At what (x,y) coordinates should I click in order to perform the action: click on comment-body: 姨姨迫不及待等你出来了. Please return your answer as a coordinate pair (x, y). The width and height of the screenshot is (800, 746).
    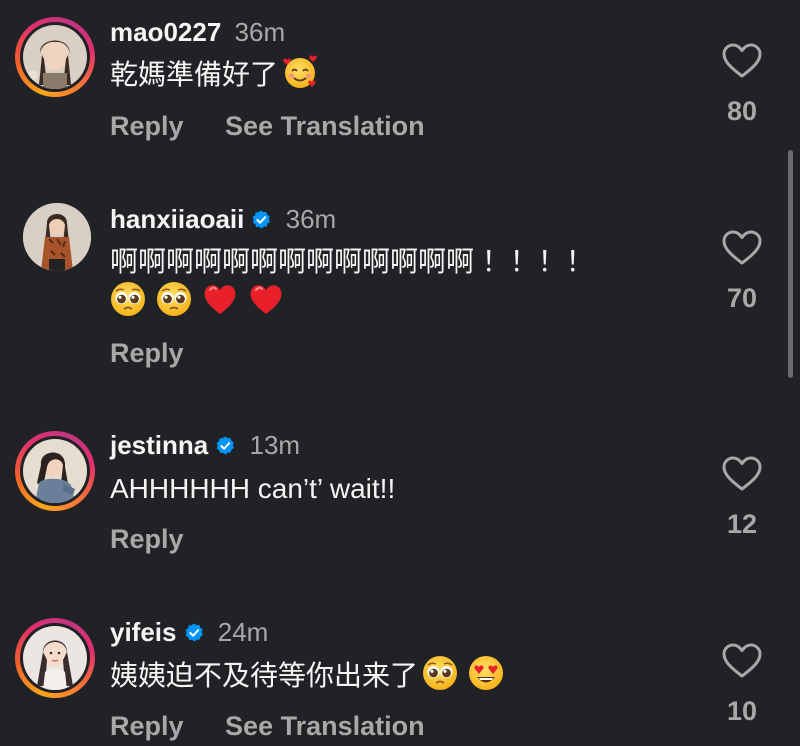
    Looking at the image, I should click on (264, 675).